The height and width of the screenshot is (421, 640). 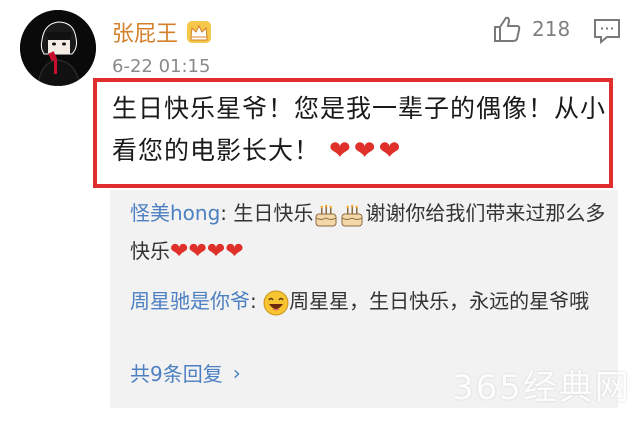 I want to click on reply-username: 周星驰是你爷, so click(x=190, y=301).